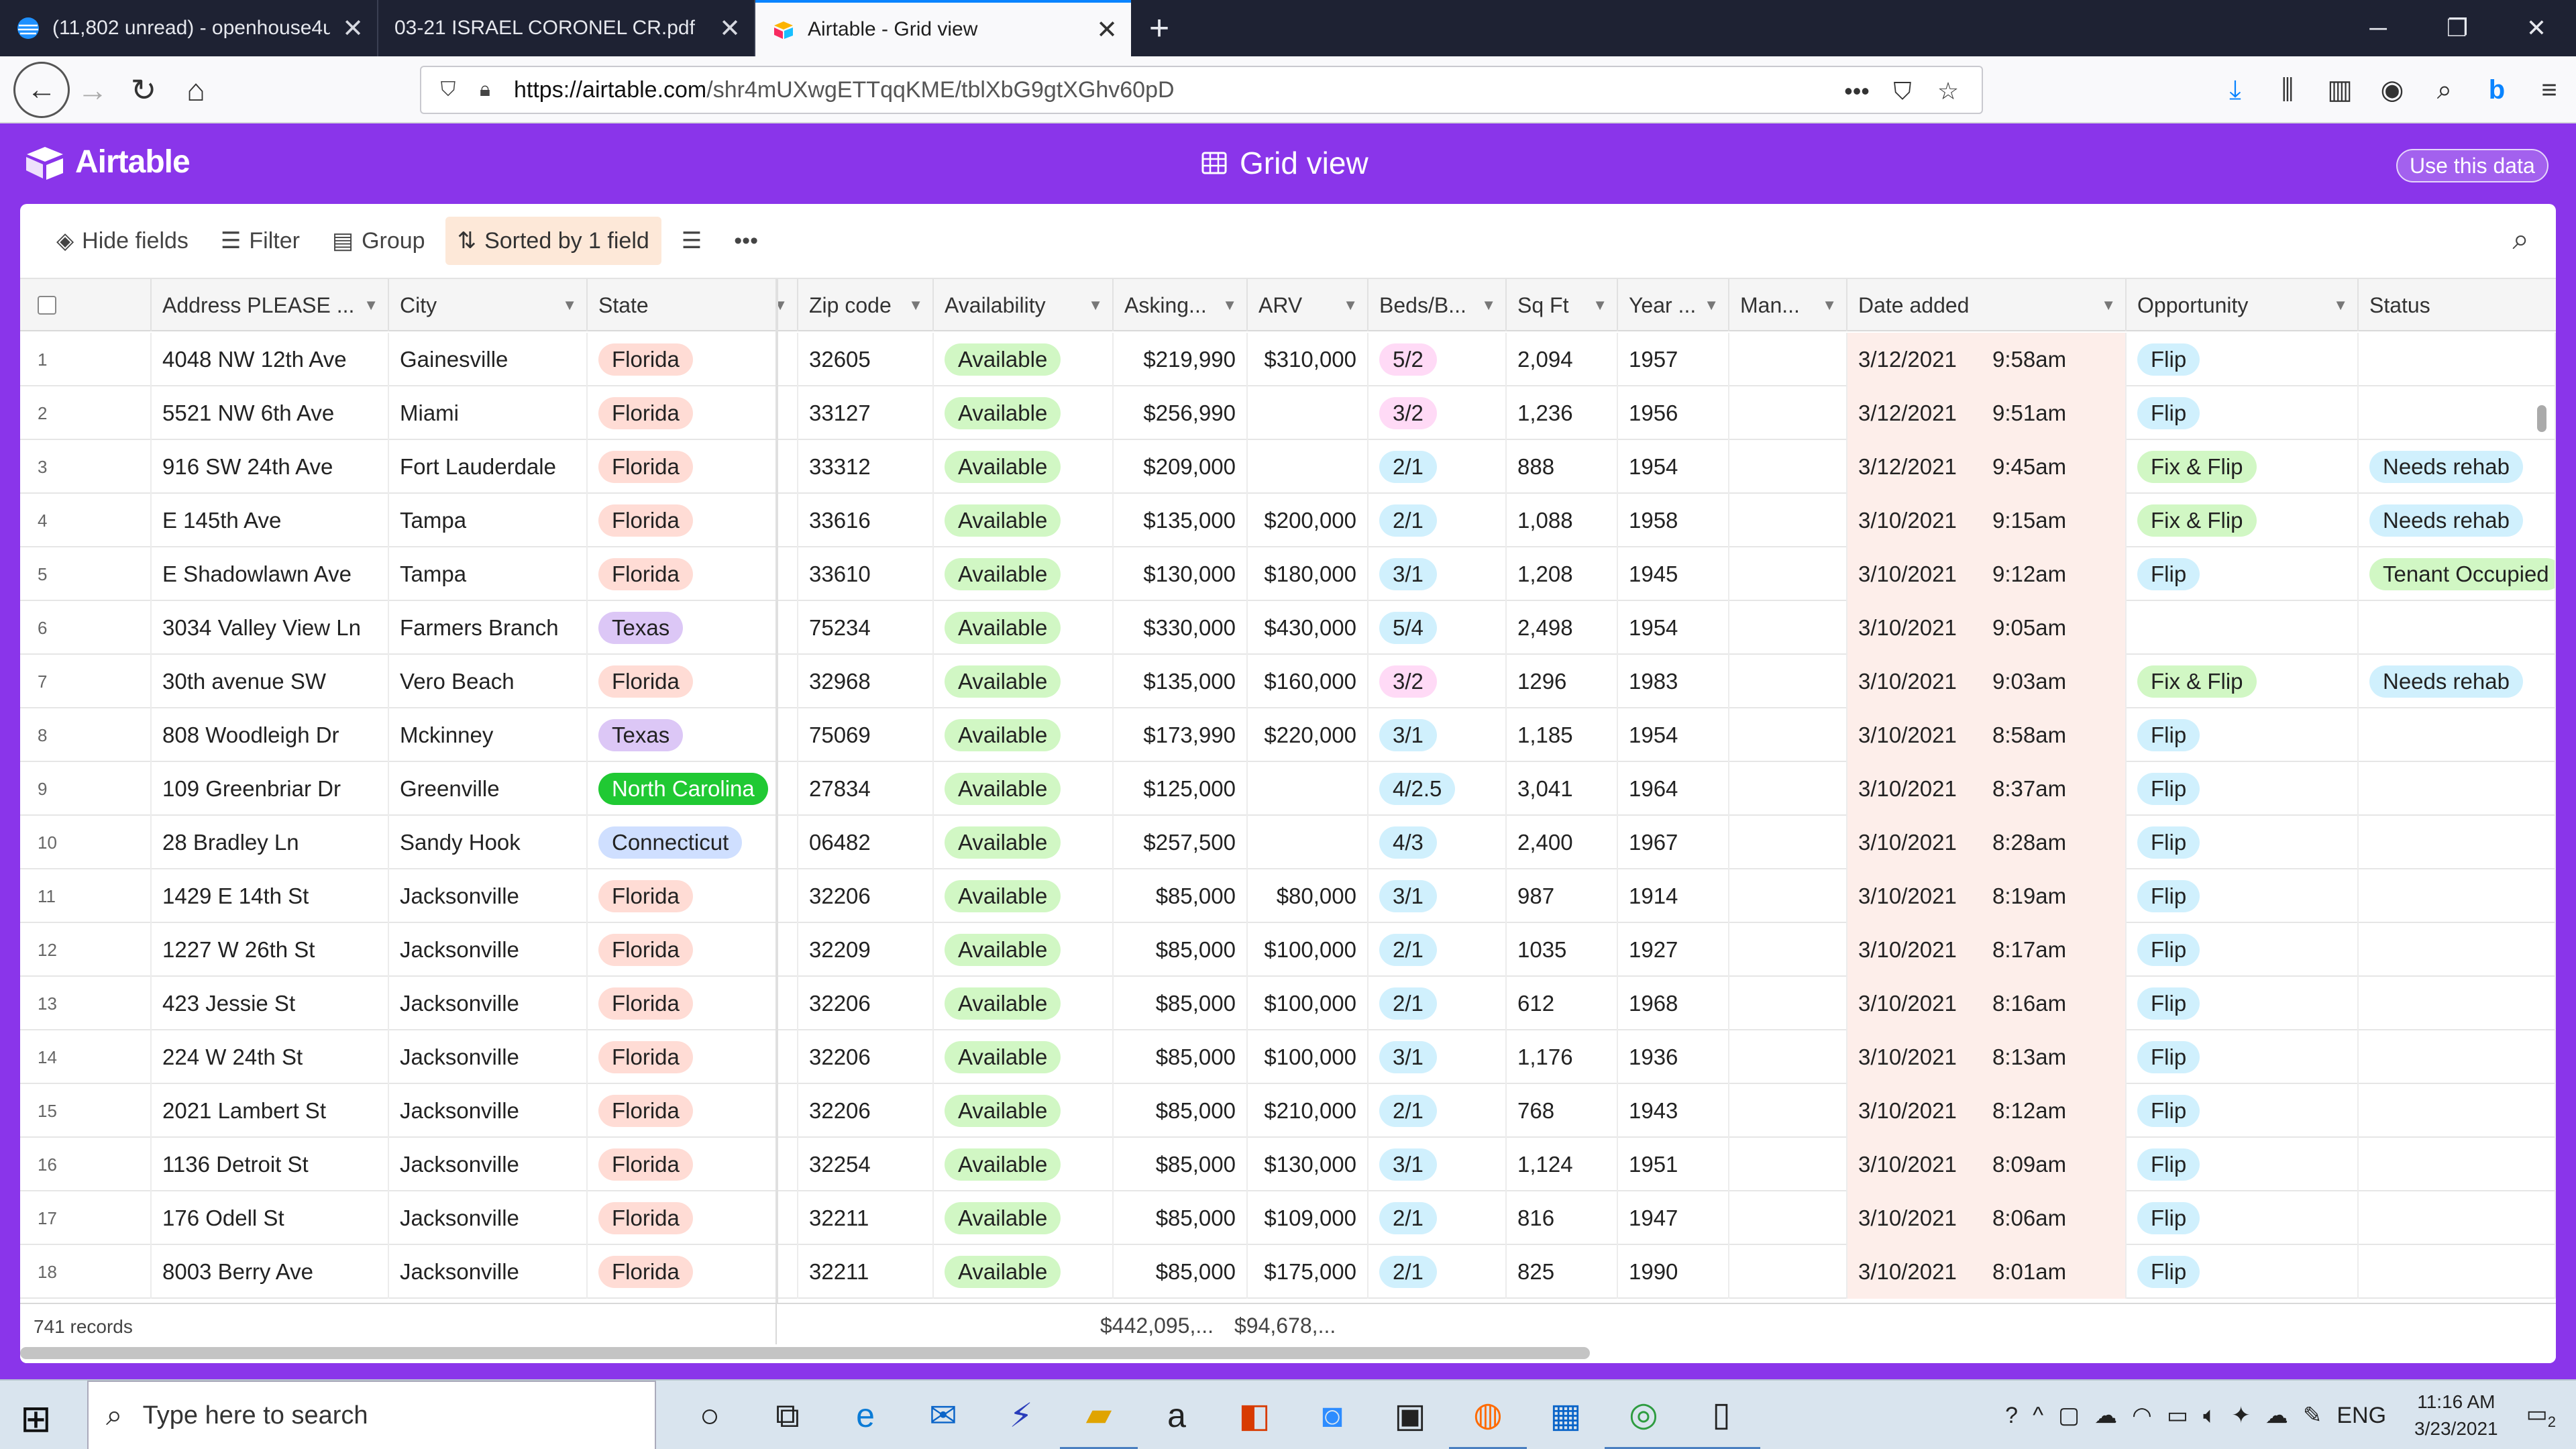 The height and width of the screenshot is (1449, 2576). I want to click on cell-n: 11, so click(86, 896).